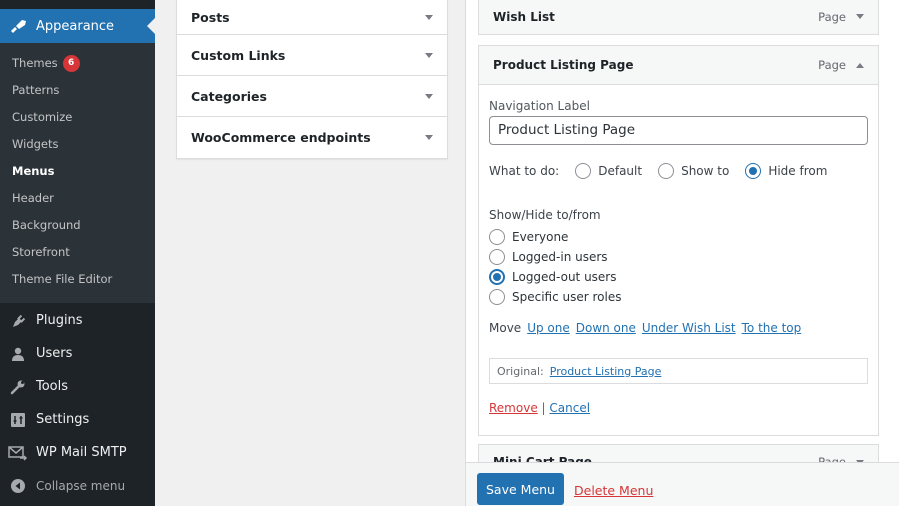  What do you see at coordinates (678, 371) in the screenshot?
I see `original-item-box: Original: Product Listing Page` at bounding box center [678, 371].